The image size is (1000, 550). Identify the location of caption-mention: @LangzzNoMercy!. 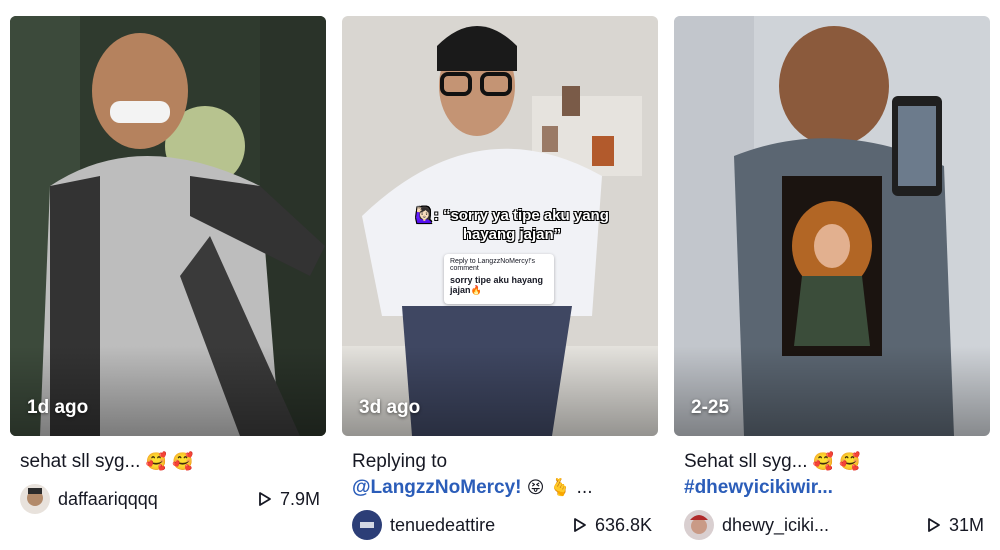
(437, 487).